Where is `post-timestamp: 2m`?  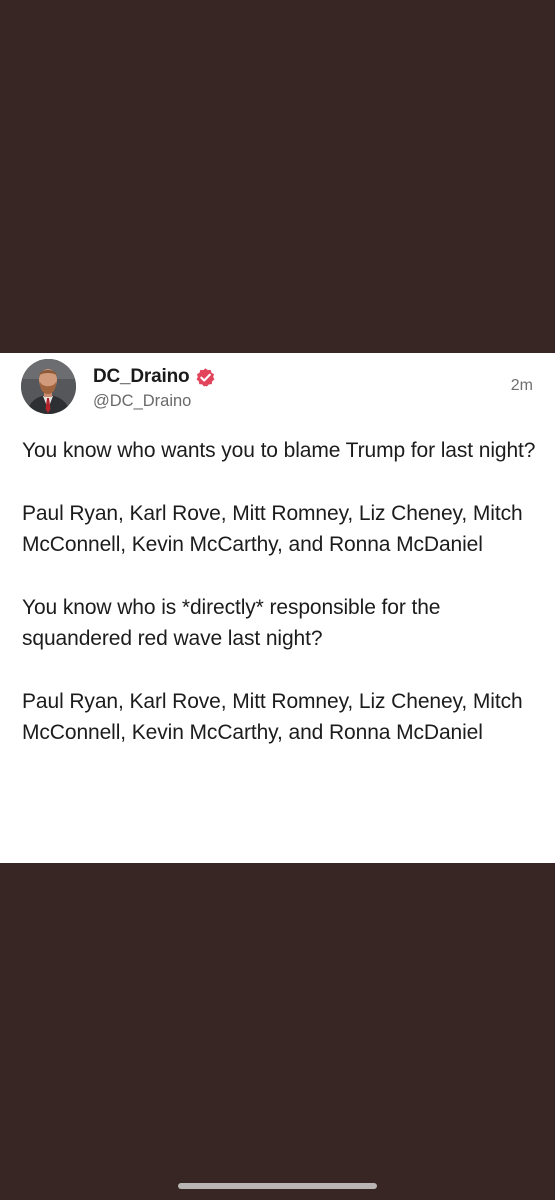
post-timestamp: 2m is located at coordinates (521, 385).